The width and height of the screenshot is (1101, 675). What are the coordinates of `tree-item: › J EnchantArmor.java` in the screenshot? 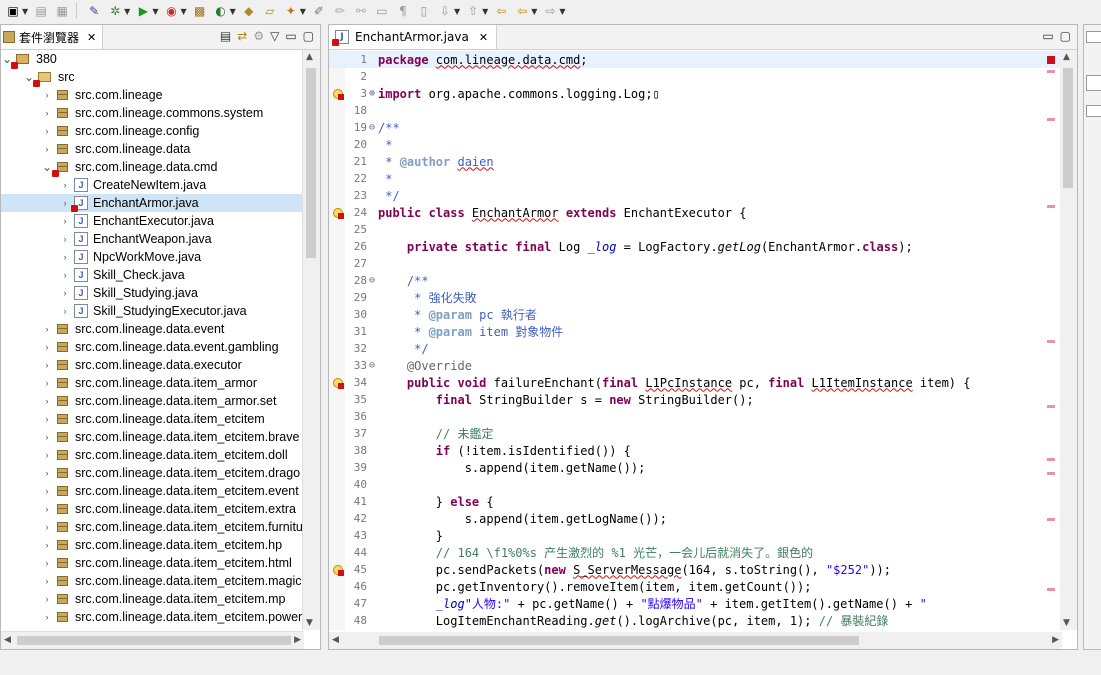 It's located at (152, 203).